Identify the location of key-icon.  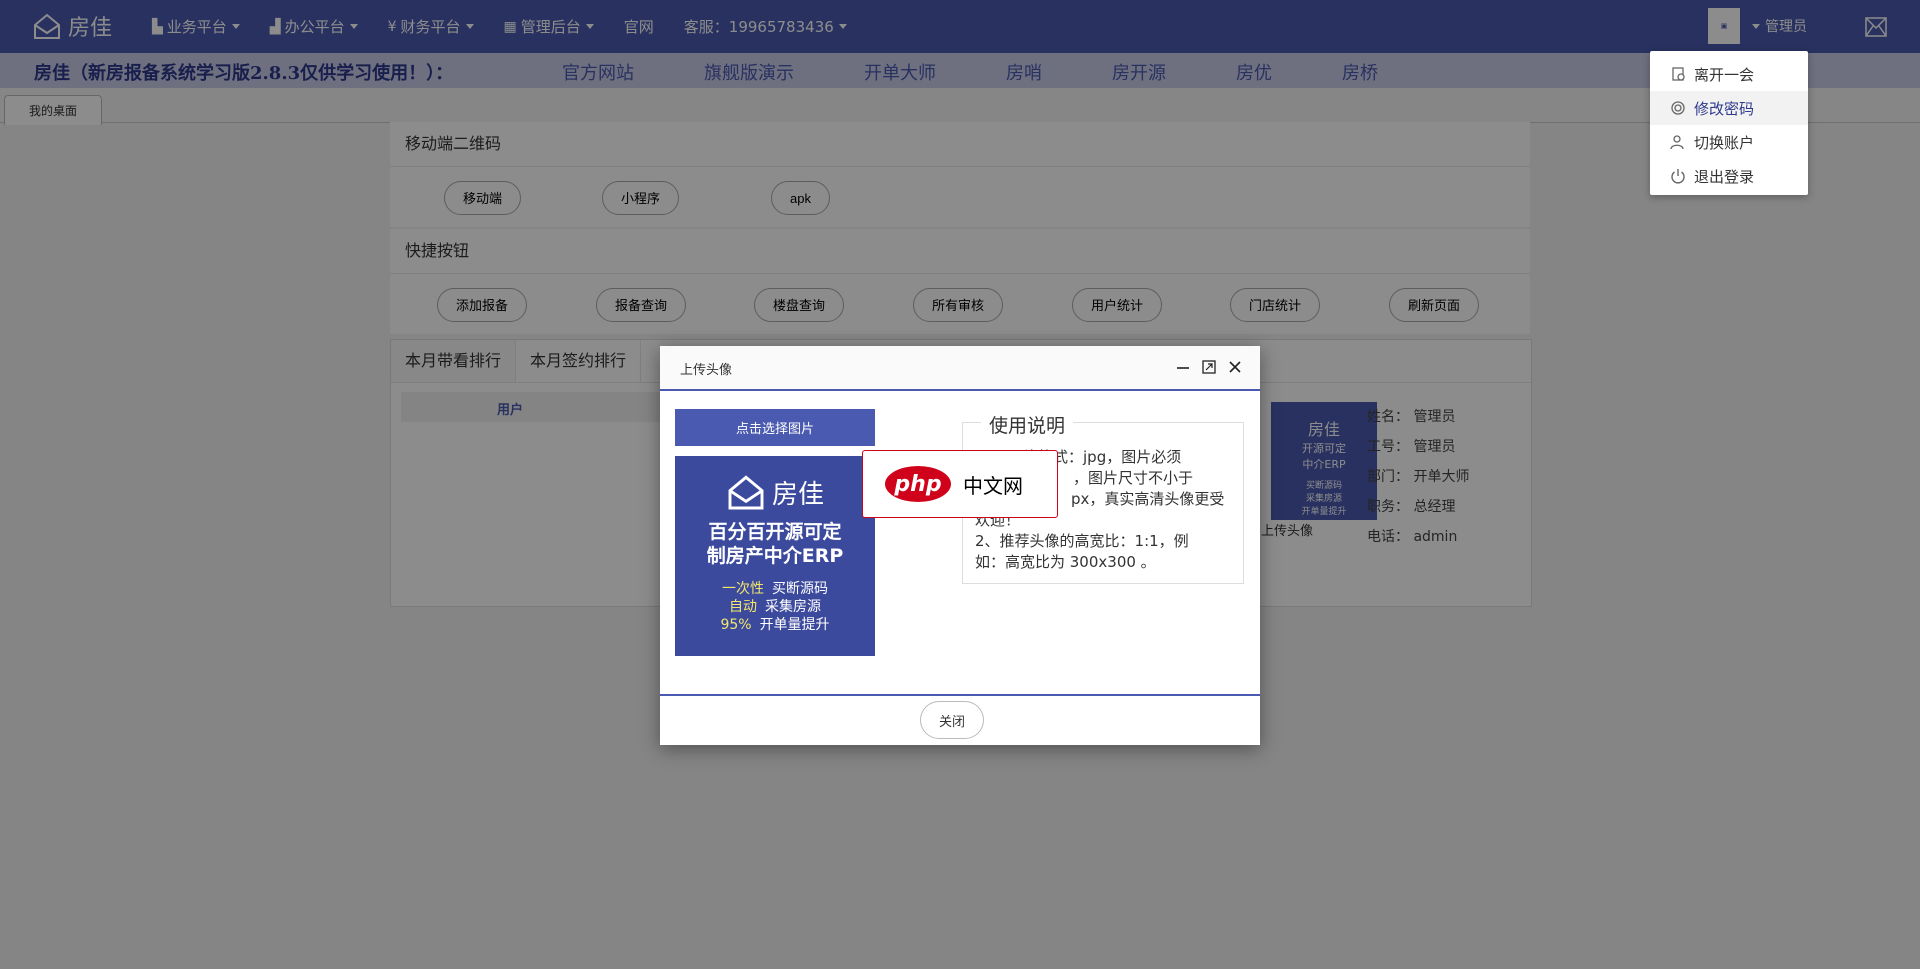
(1678, 108).